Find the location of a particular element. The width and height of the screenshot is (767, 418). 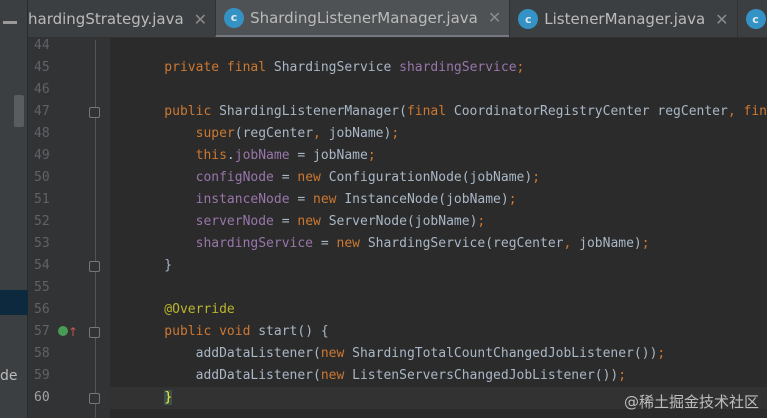

code-token: serverNode is located at coordinates (203, 221).